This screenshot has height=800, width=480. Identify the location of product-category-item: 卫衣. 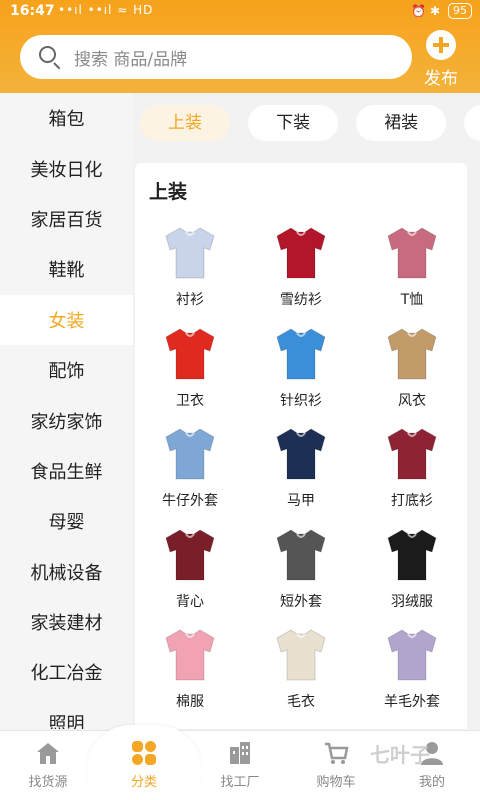
(190, 366).